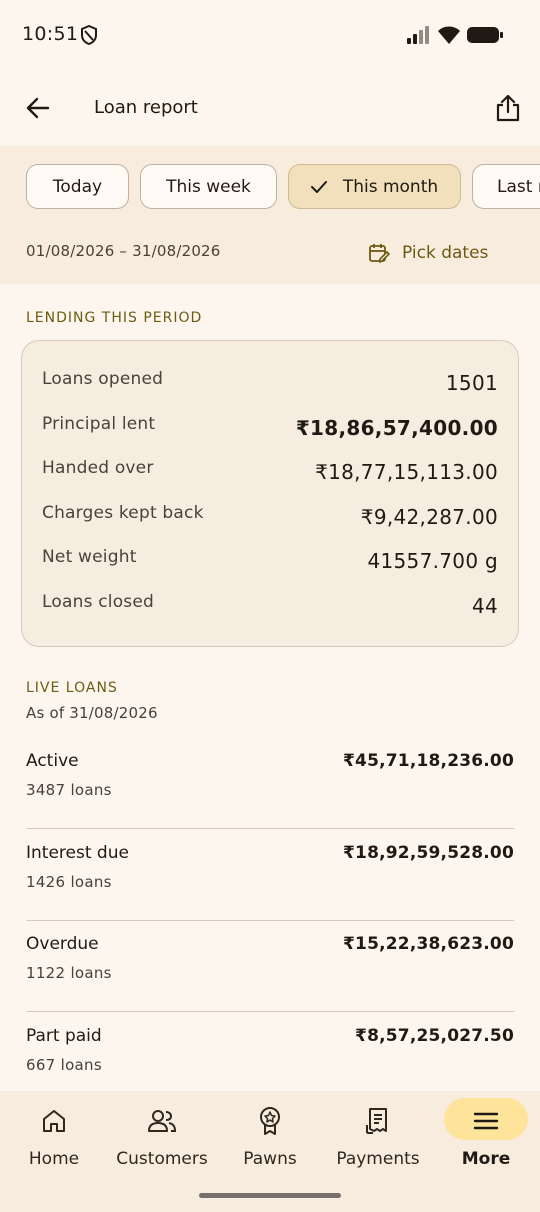 The image size is (540, 1212). I want to click on lending-section-header: LENDING THIS PERIOD, so click(114, 318).